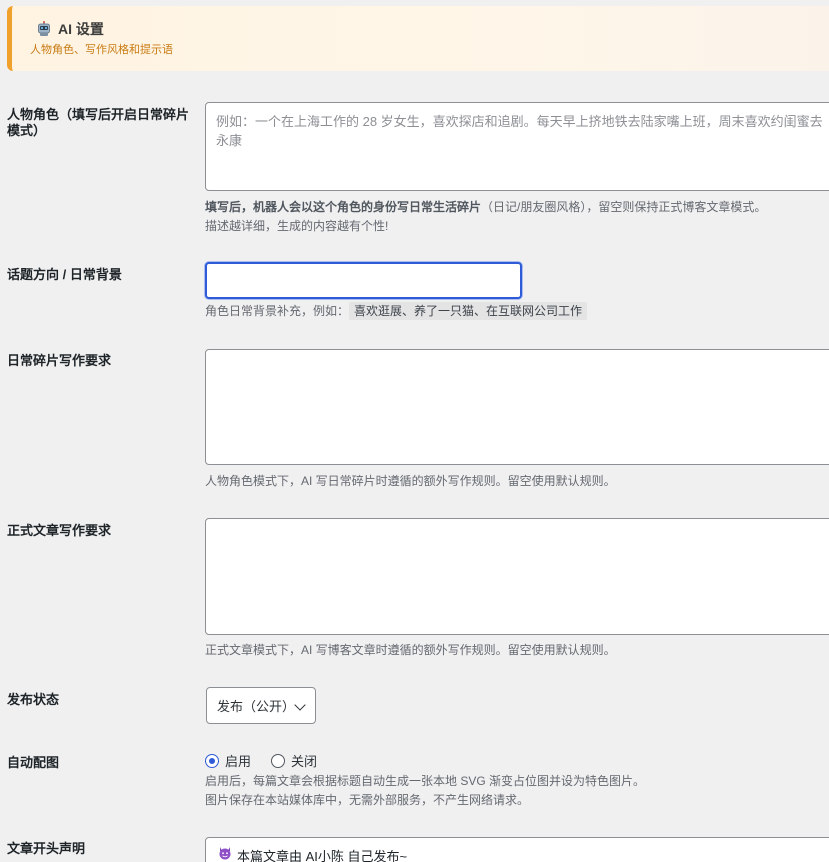  I want to click on persona-desc-rest: （日记/朋友圈风格），留空则保持正式博客文章模式。, so click(624, 207).